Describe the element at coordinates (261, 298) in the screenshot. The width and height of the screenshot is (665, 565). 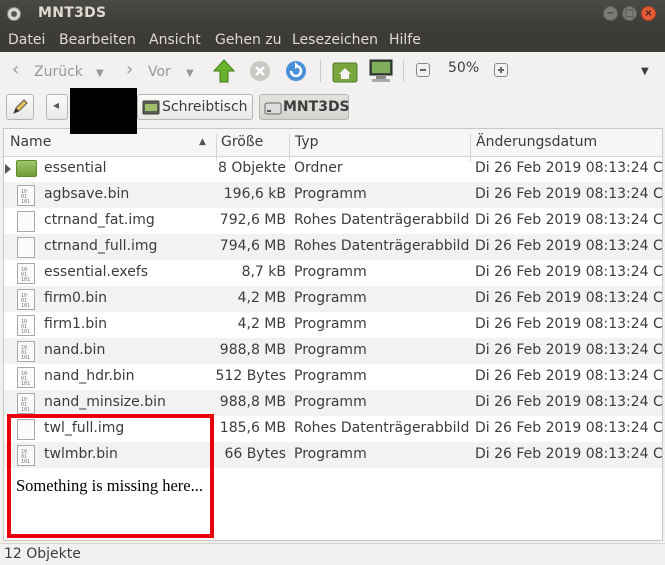
I see `file-size: 4,2 MB` at that location.